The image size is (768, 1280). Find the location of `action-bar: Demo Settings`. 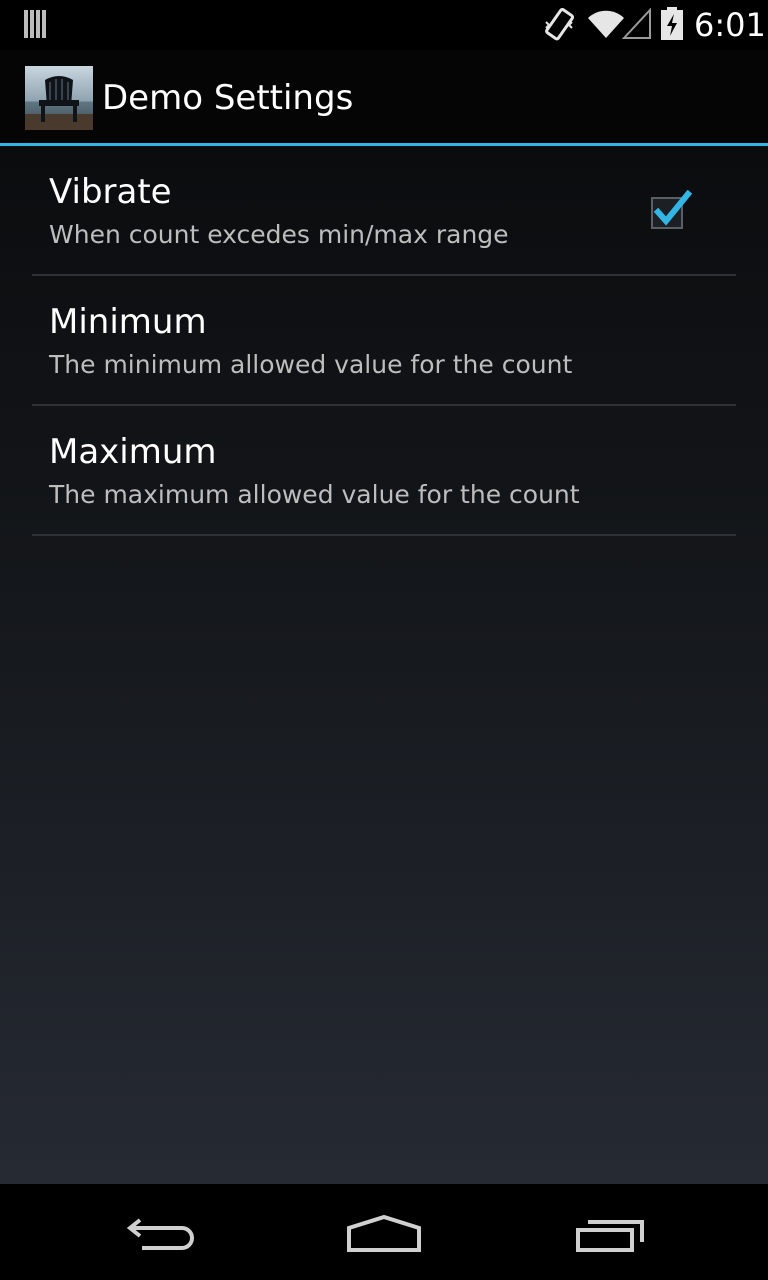

action-bar: Demo Settings is located at coordinates (384, 96).